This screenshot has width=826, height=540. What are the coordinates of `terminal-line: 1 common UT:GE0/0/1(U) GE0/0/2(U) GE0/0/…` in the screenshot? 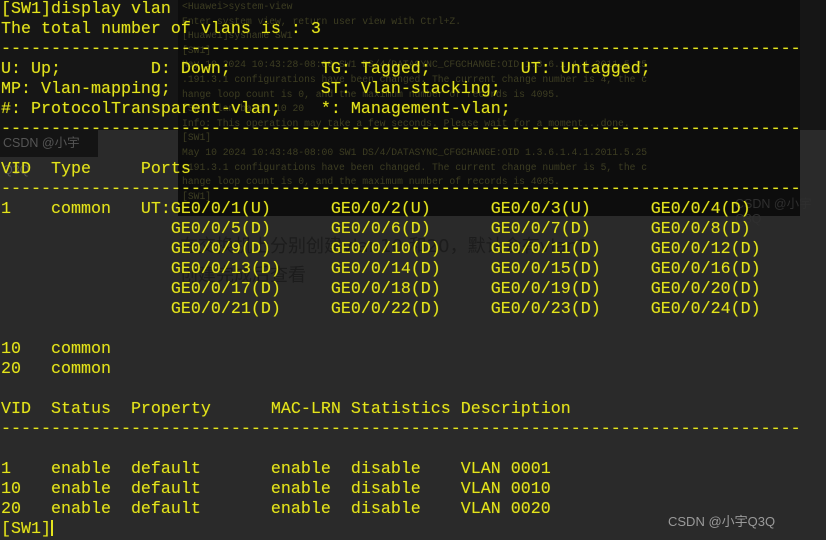 It's located at (401, 210).